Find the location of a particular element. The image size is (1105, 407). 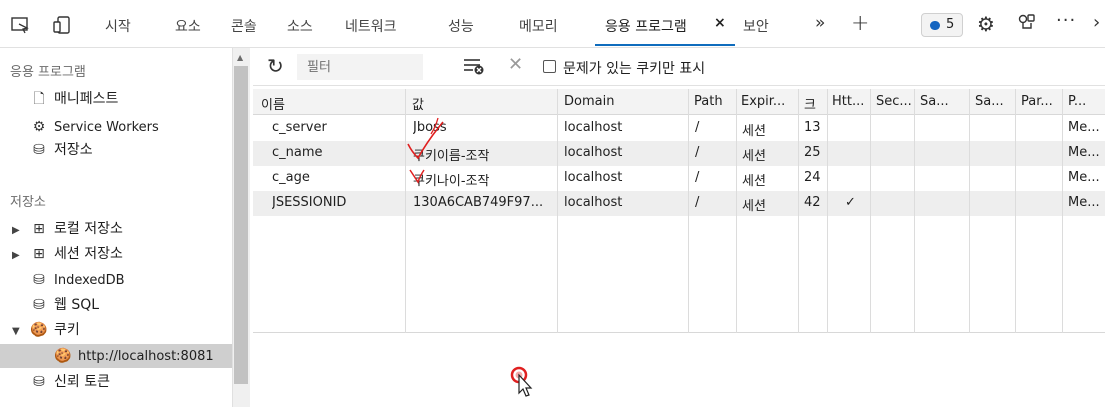

more-tabs-icon: » is located at coordinates (820, 23).